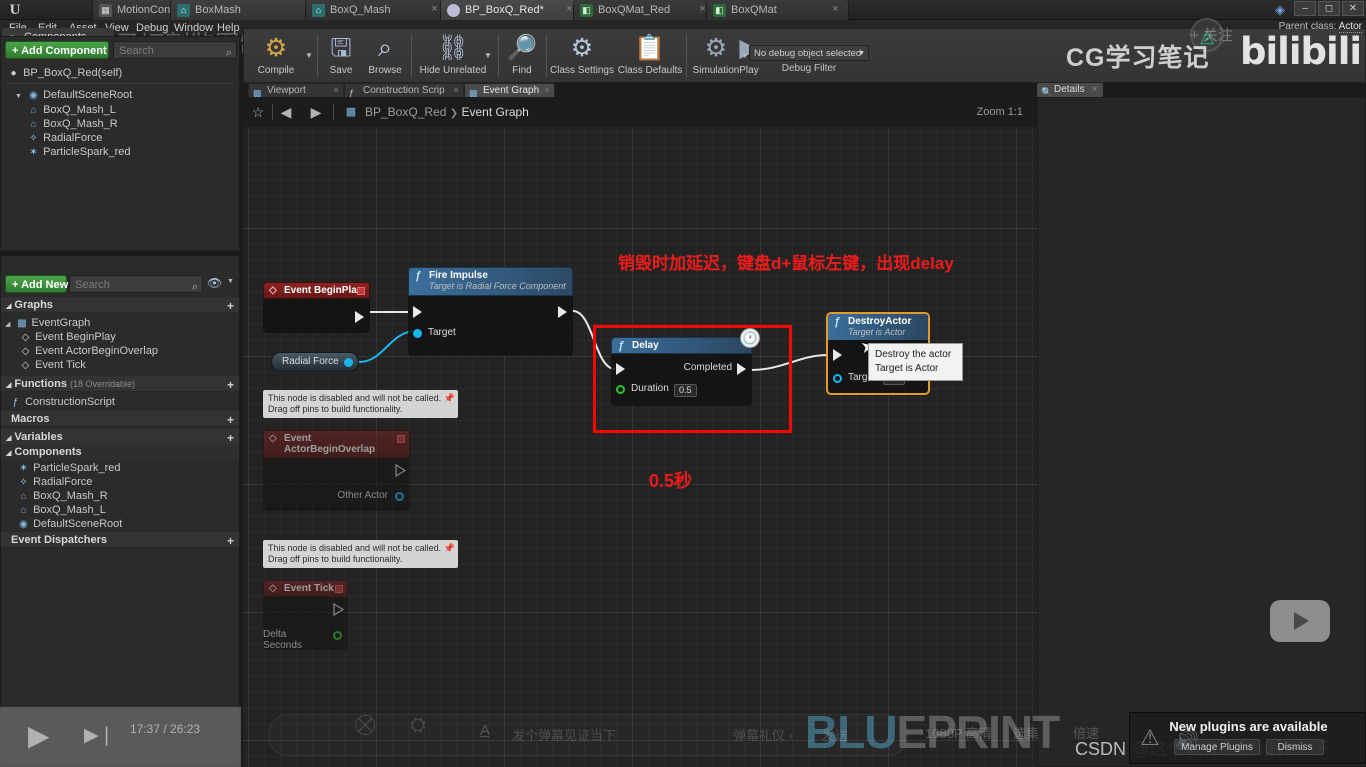 Image resolution: width=1366 pixels, height=767 pixels. Describe the element at coordinates (230, 420) in the screenshot. I see `add-macro-button: +` at that location.